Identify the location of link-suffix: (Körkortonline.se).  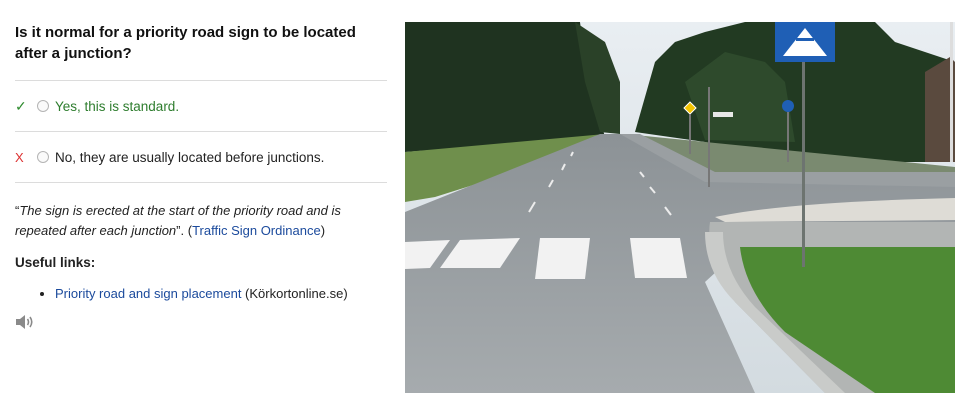
(294, 293).